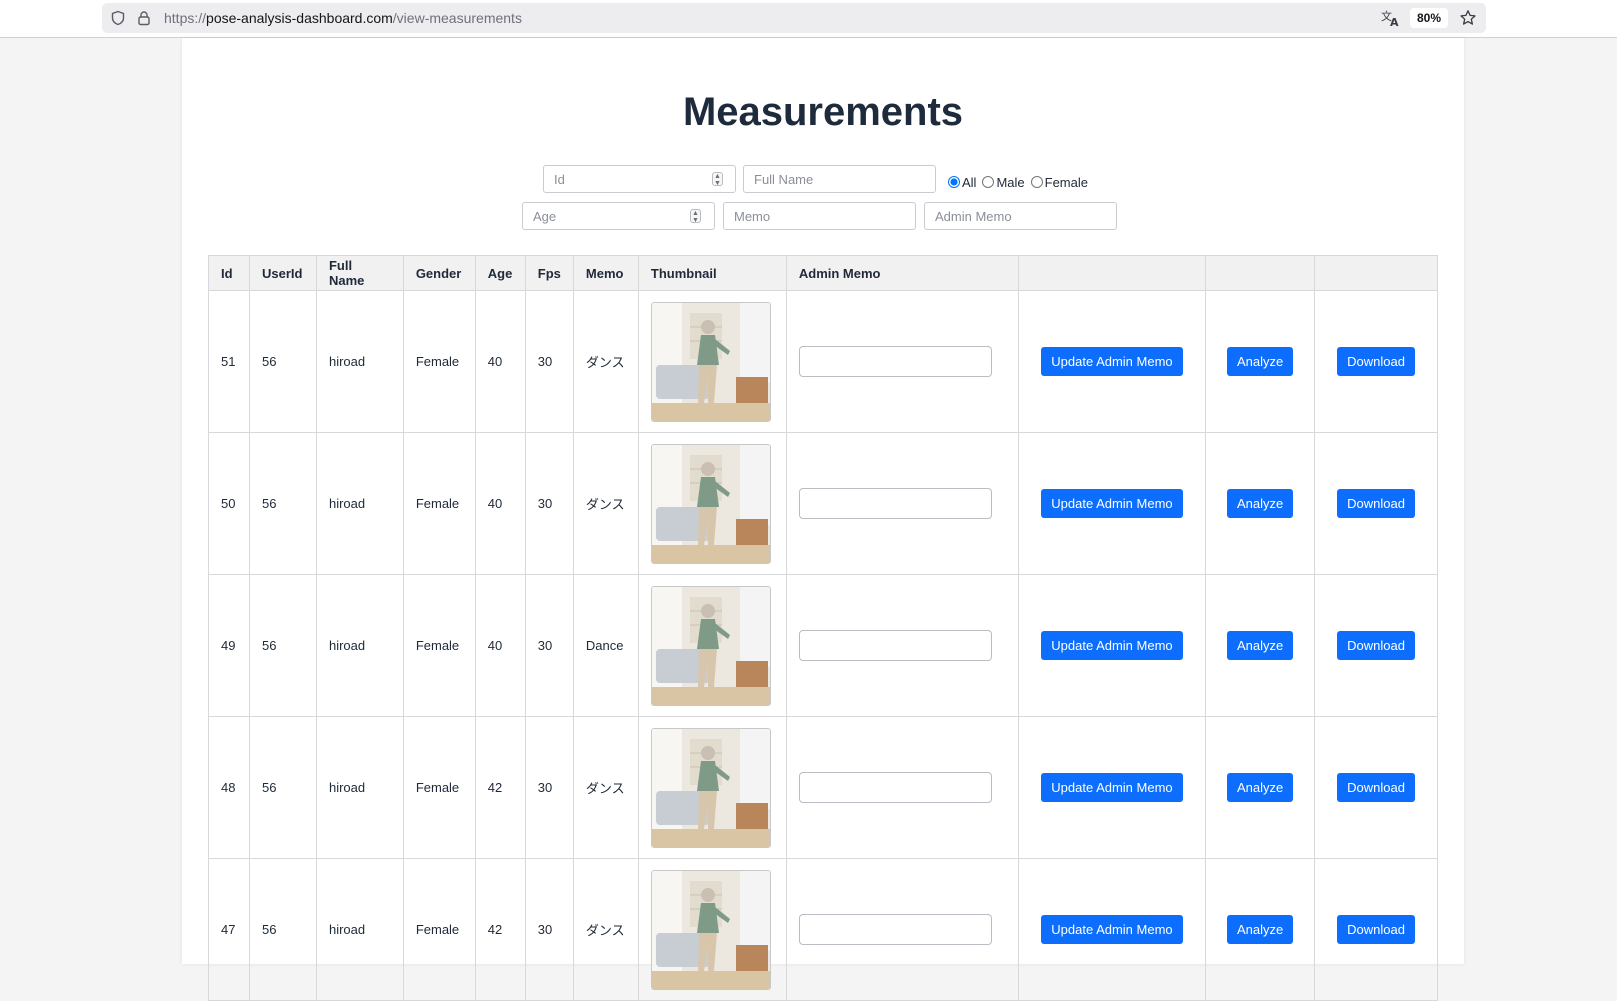  What do you see at coordinates (1391, 18) in the screenshot?
I see `translate-icon: 文 A` at bounding box center [1391, 18].